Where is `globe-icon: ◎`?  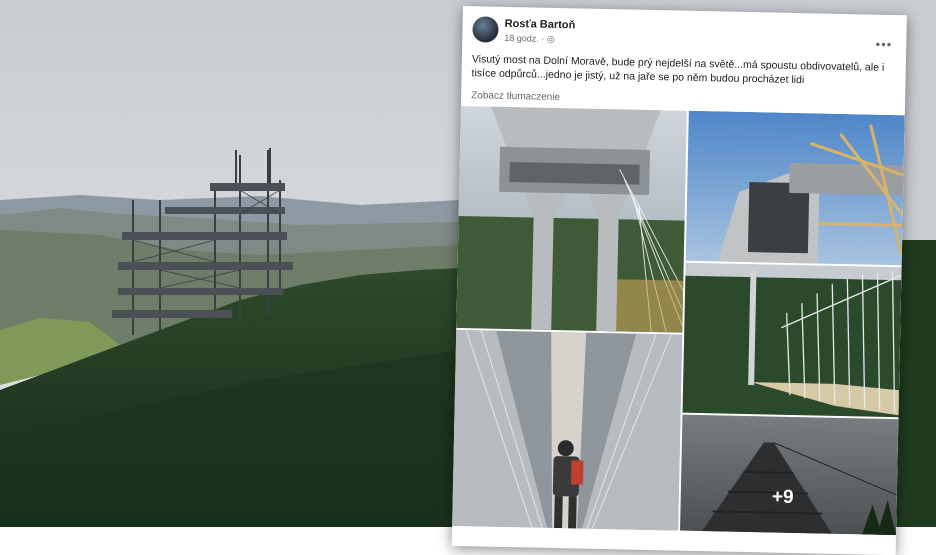 globe-icon: ◎ is located at coordinates (550, 38).